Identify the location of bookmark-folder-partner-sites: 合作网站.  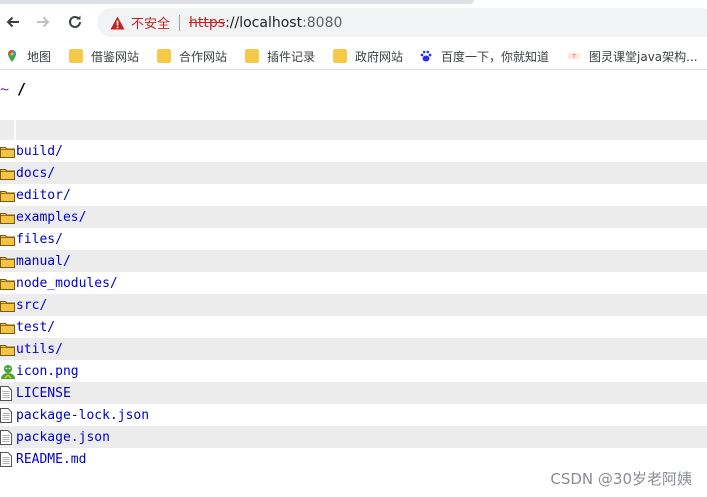
(192, 56).